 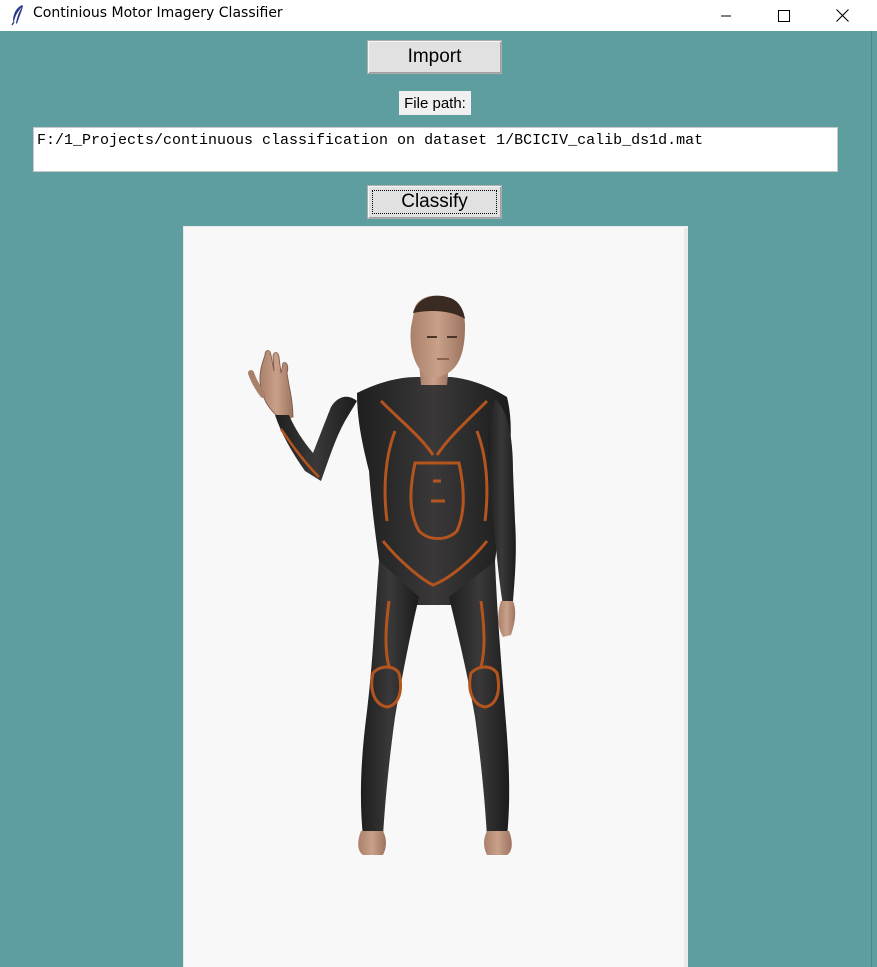 I want to click on file-path-label: File path:, so click(x=435, y=103).